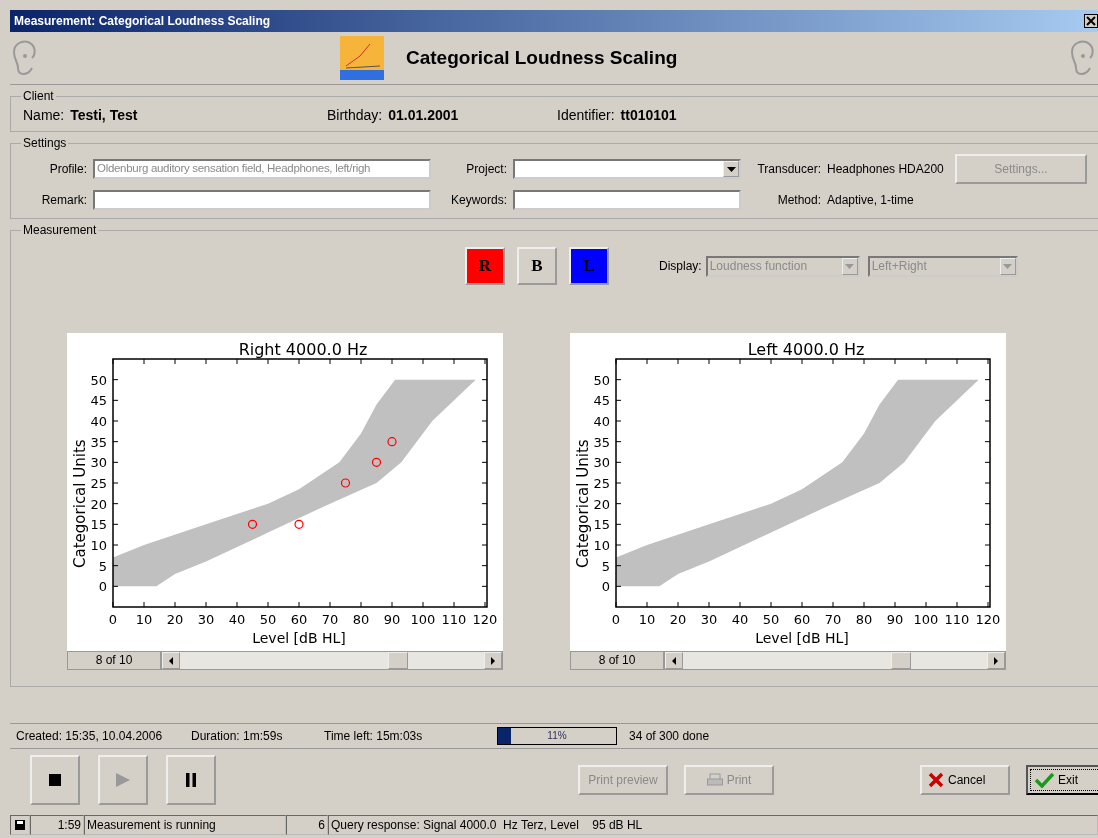 This screenshot has width=1098, height=838. What do you see at coordinates (648, 115) in the screenshot?
I see `field-value: tt010101` at bounding box center [648, 115].